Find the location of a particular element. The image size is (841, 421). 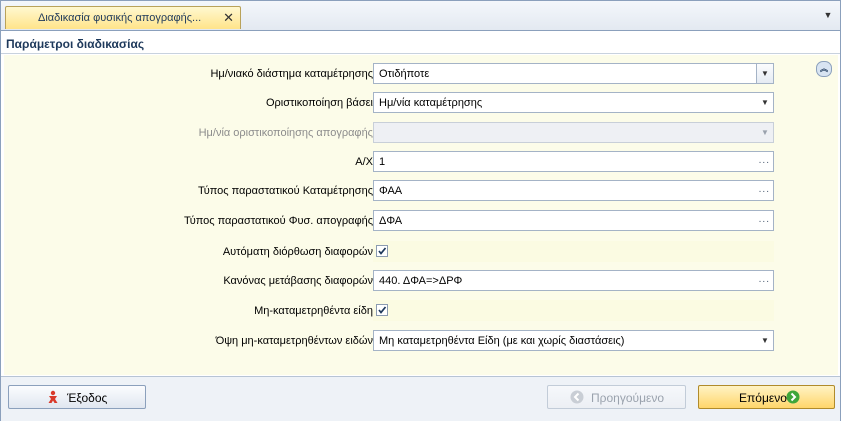

field-value: 440. ΔΦΑ=>ΔΡΦ is located at coordinates (421, 281).